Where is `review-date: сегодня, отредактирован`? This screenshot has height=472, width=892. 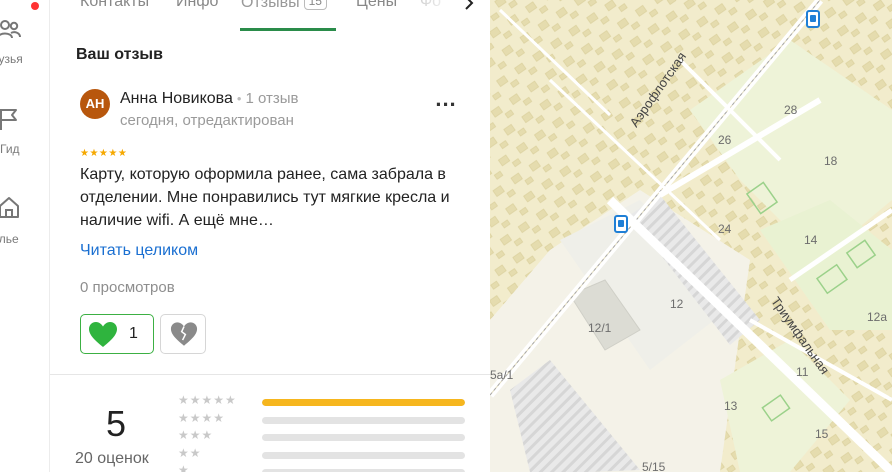
review-date: сегодня, отредактирован is located at coordinates (207, 120).